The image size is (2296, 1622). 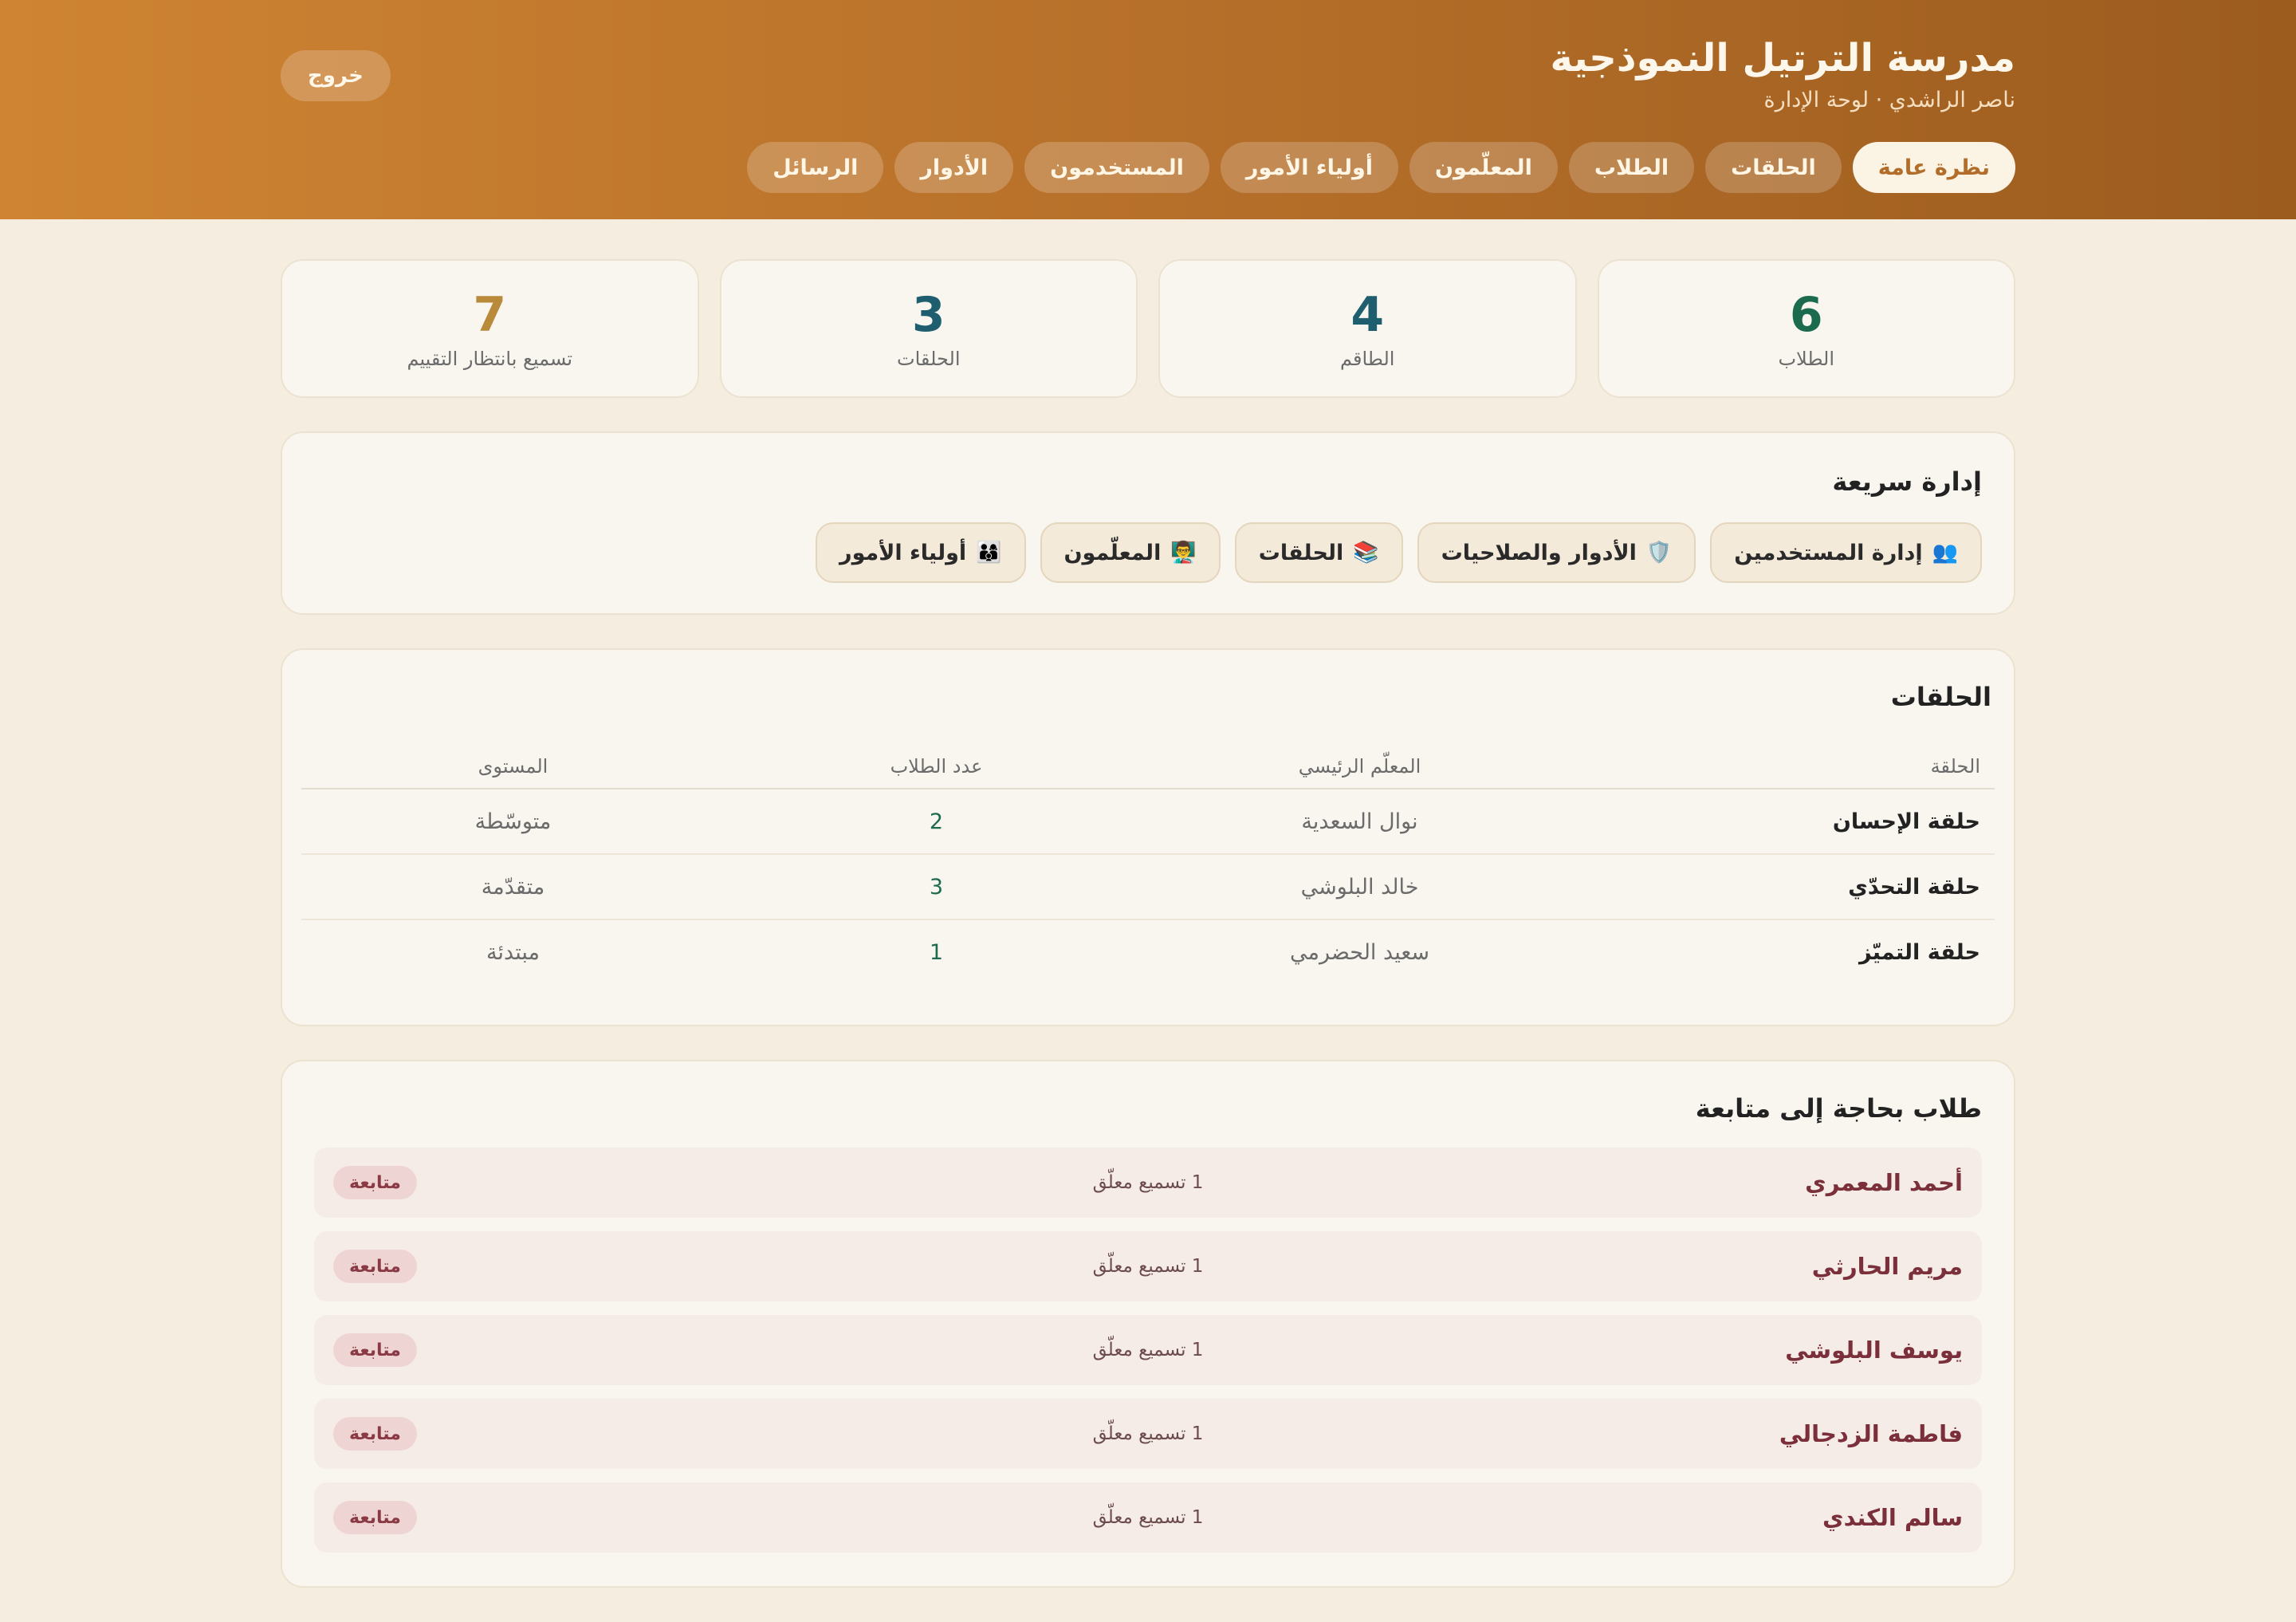 What do you see at coordinates (336, 75) in the screenshot?
I see `logout-button: خروج` at bounding box center [336, 75].